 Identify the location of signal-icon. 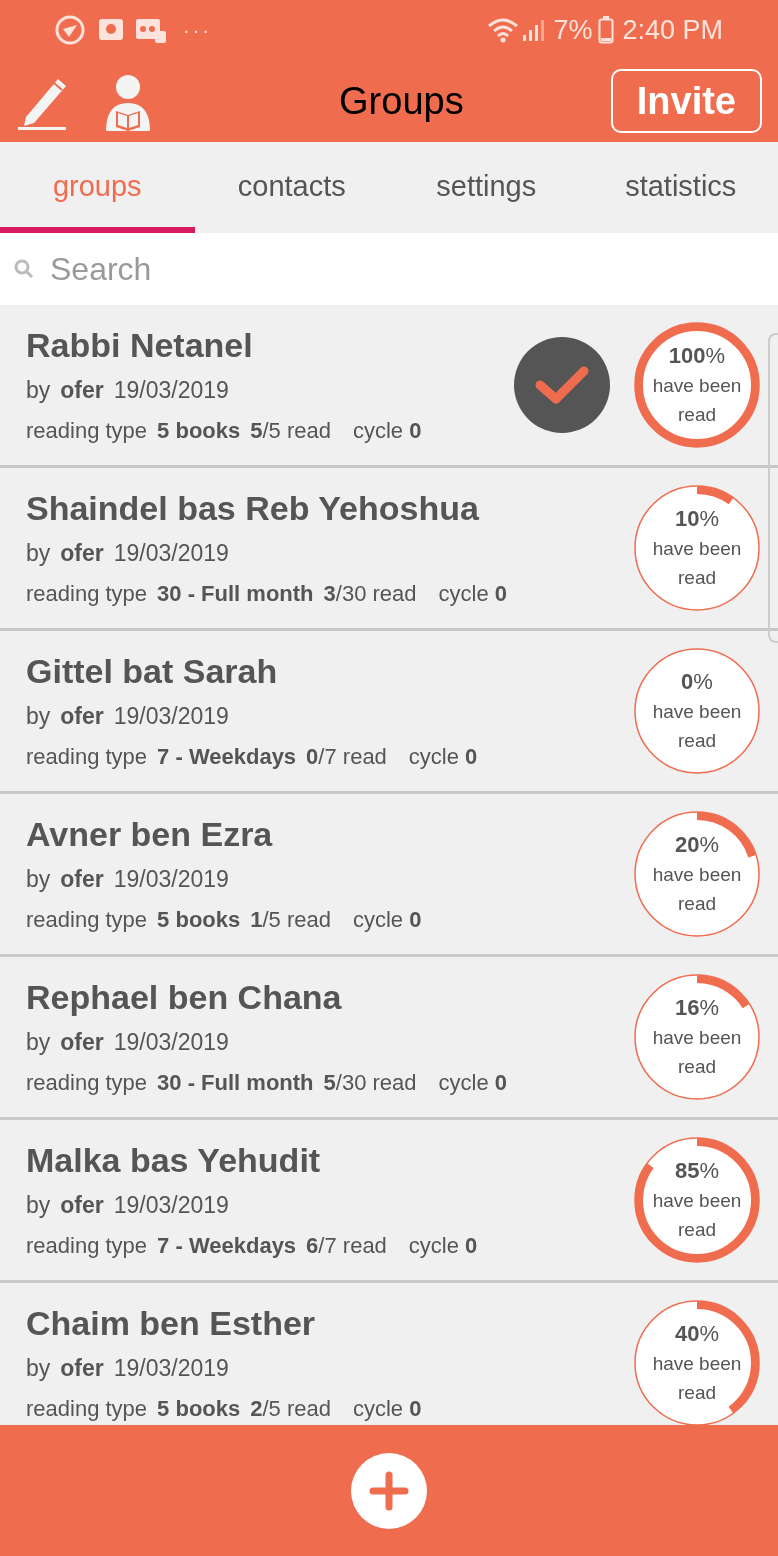
(533, 30).